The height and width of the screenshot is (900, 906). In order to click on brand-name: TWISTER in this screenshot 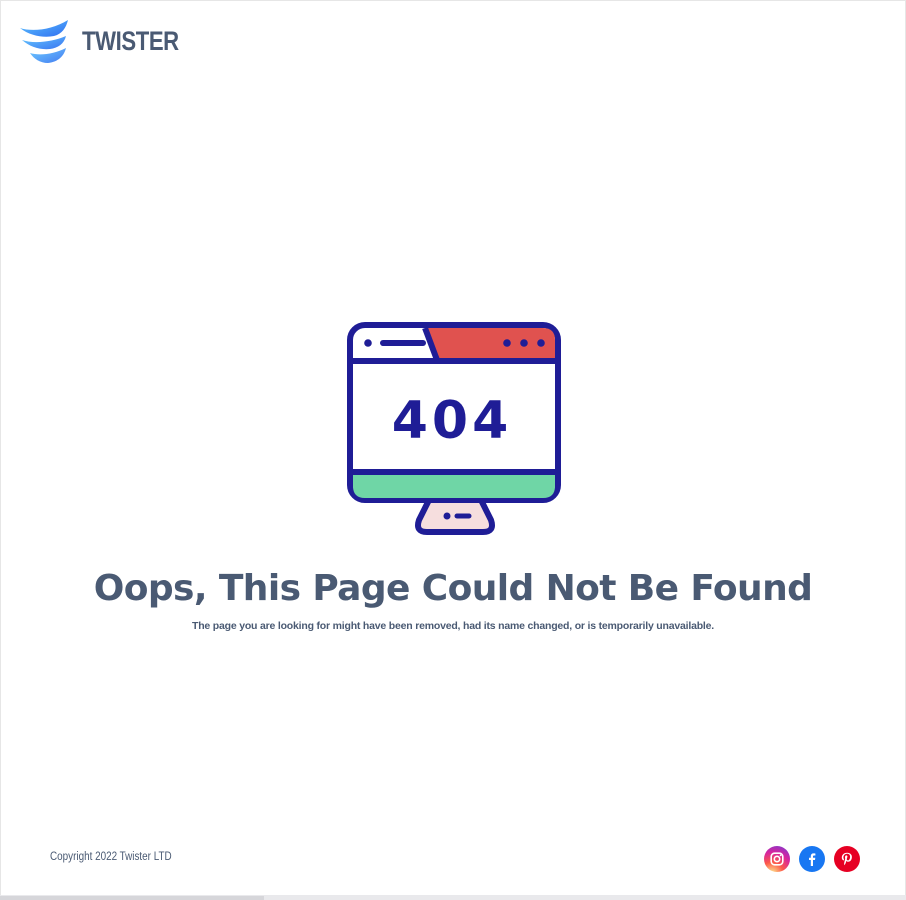, I will do `click(130, 40)`.